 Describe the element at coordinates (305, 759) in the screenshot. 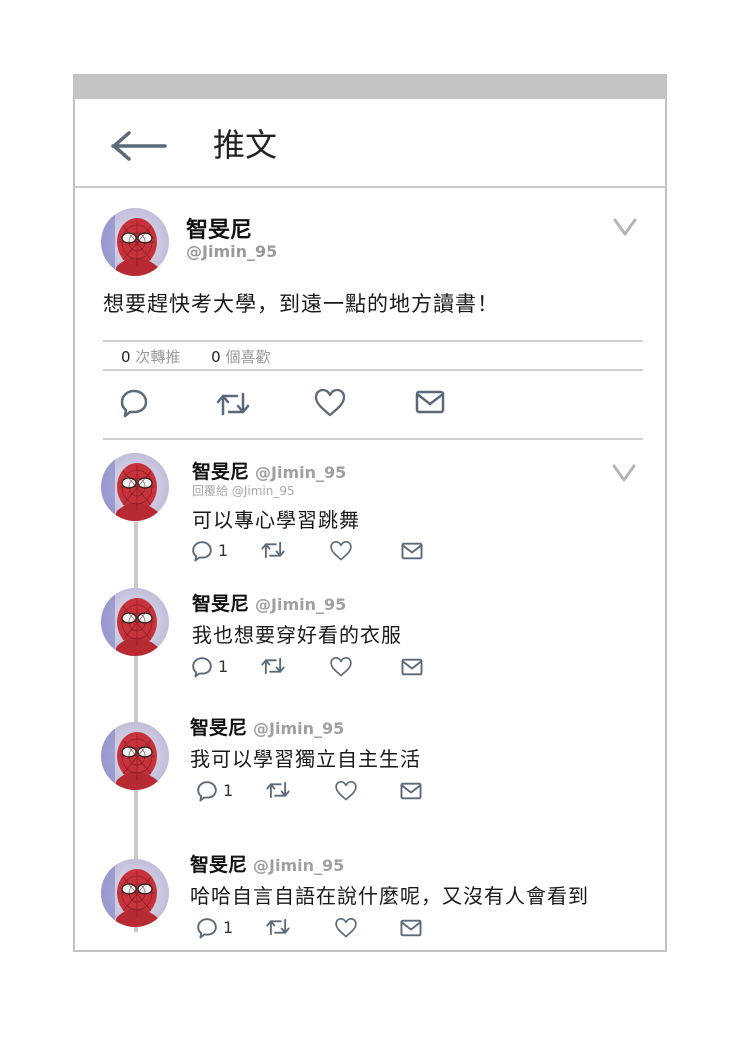

I see `reply-text: 我可以學習獨立自主生活` at that location.